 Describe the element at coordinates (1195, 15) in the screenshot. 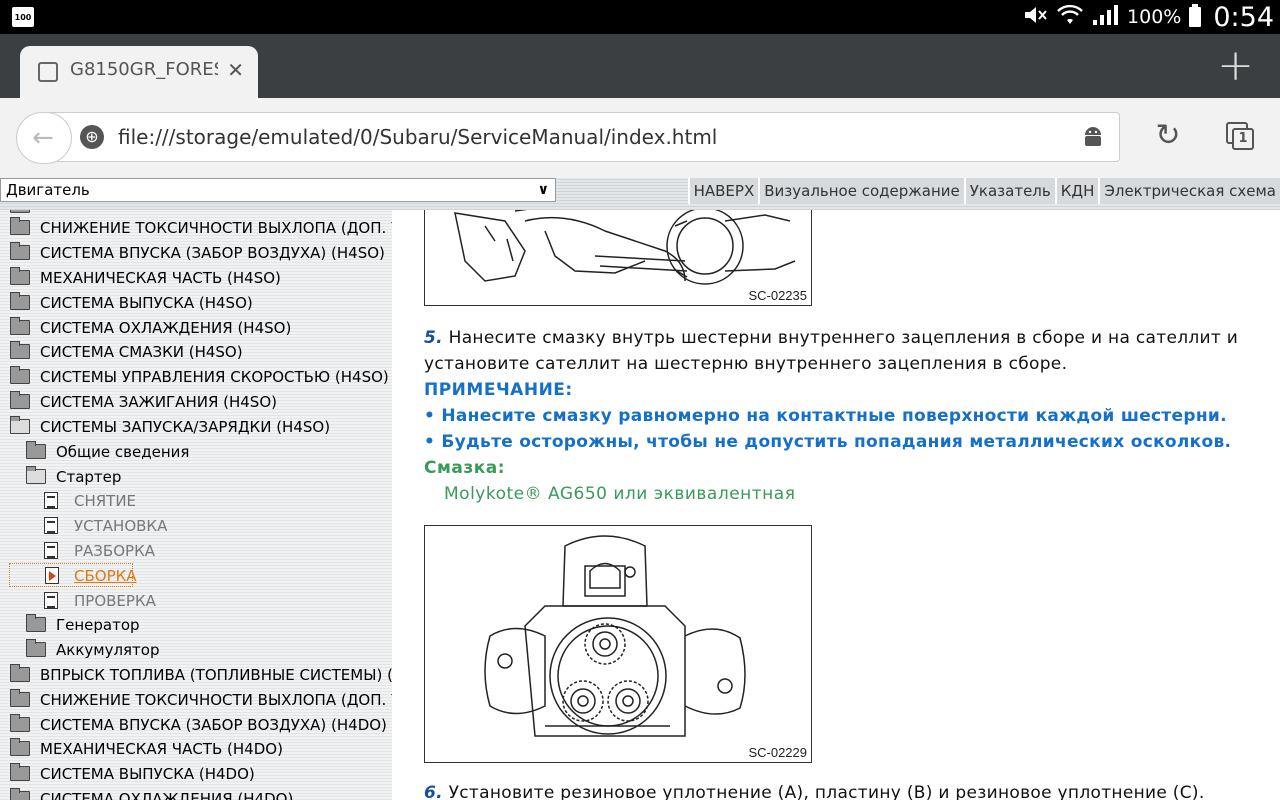

I see `battery-icon` at that location.